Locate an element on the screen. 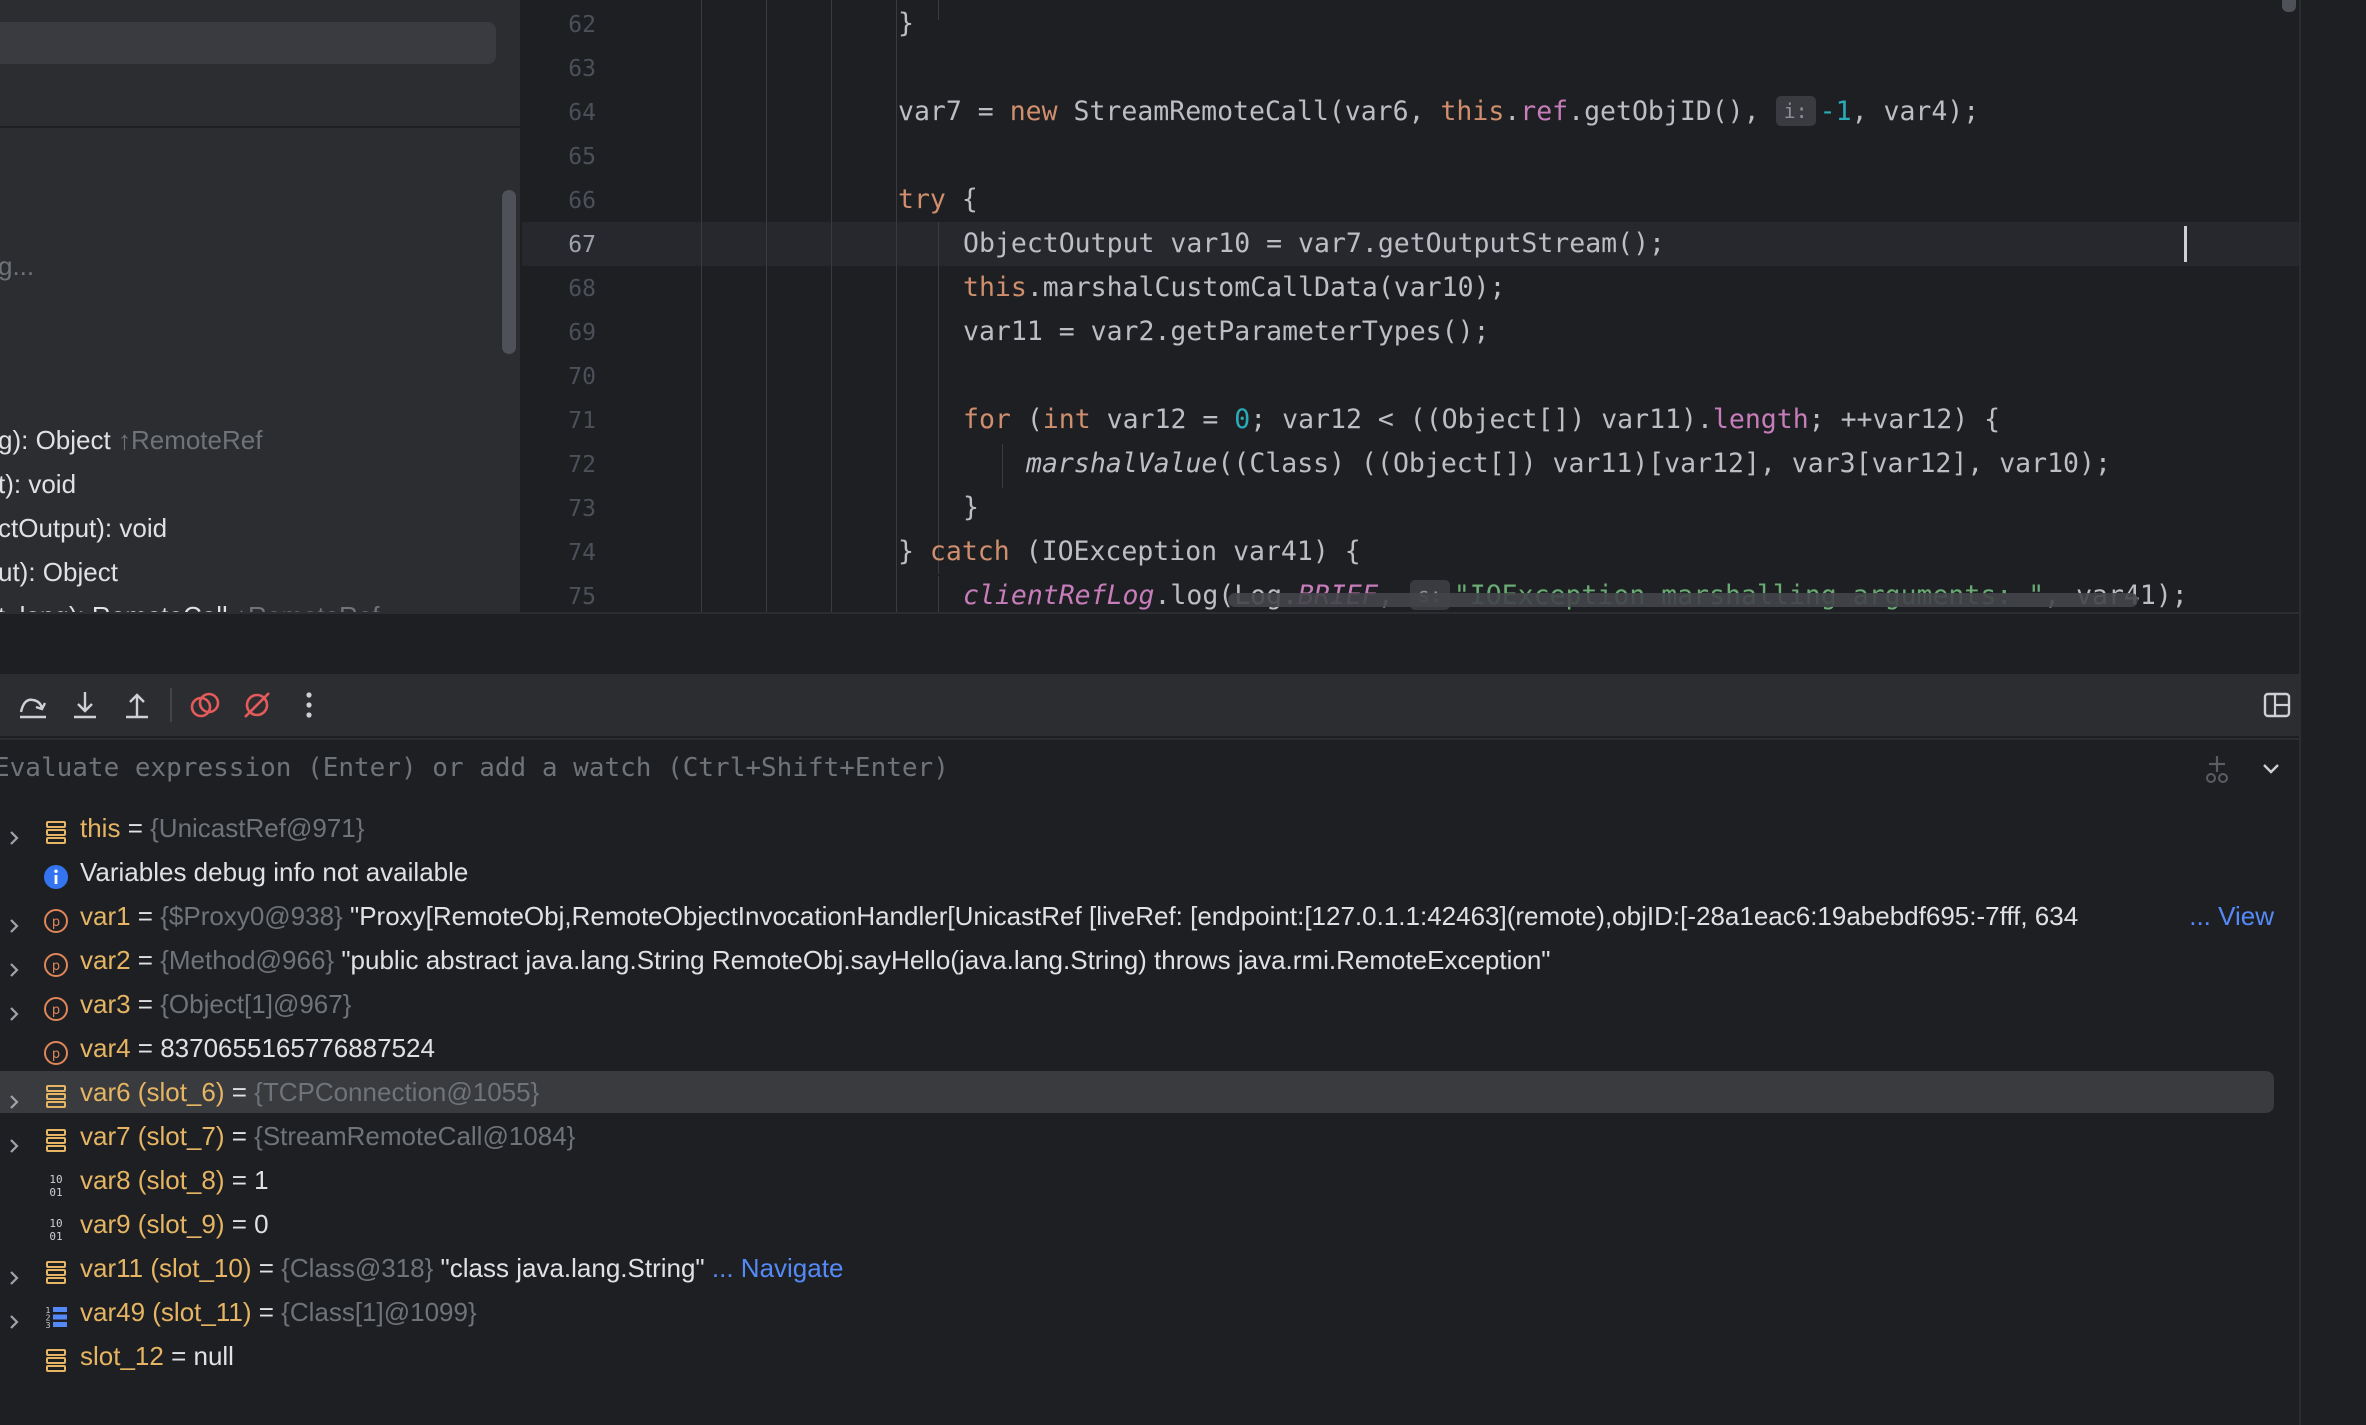 Image resolution: width=2366 pixels, height=1425 pixels. code-line-66: try { is located at coordinates (938, 199).